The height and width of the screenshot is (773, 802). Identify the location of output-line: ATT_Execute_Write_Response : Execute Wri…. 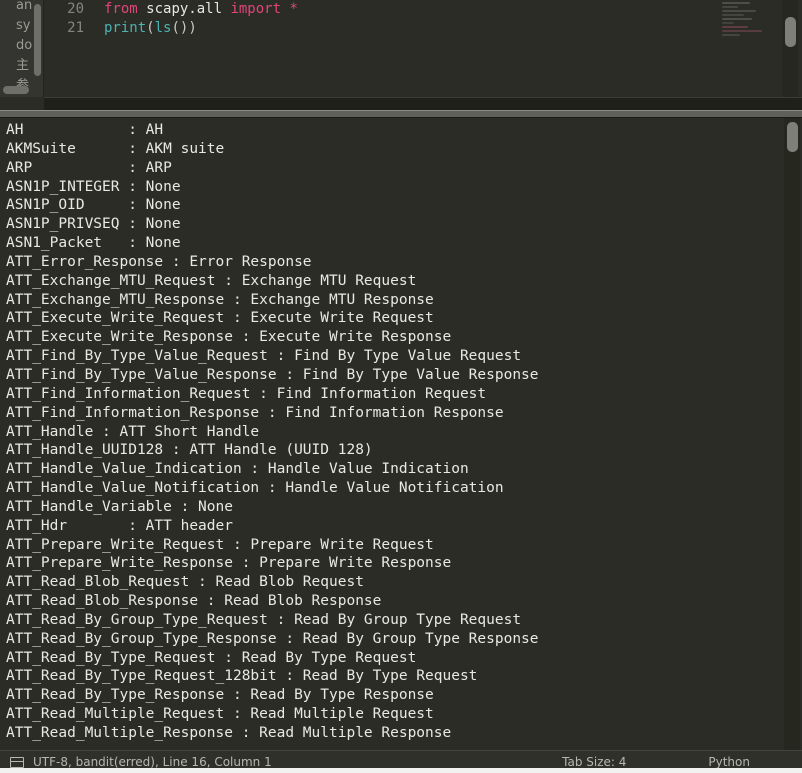
(229, 337).